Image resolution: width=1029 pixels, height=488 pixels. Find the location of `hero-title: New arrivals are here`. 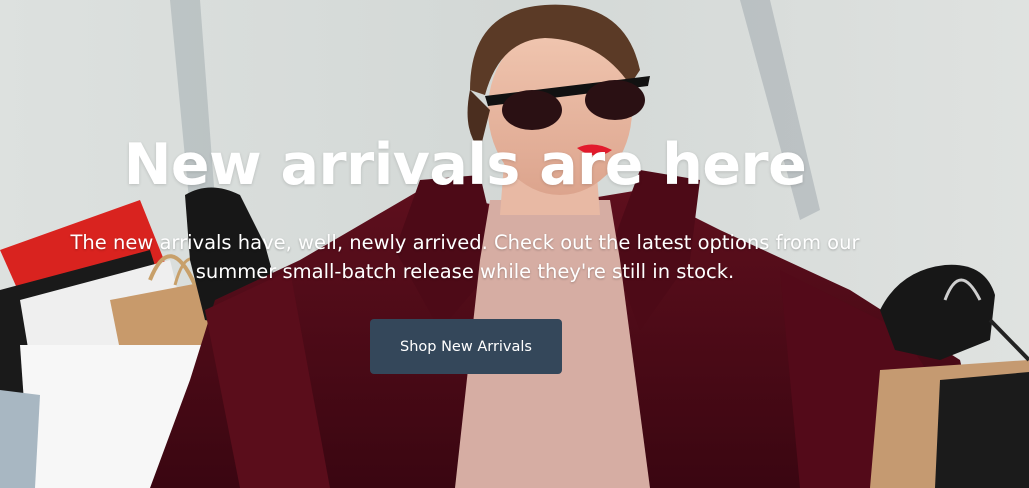

hero-title: New arrivals are here is located at coordinates (465, 165).